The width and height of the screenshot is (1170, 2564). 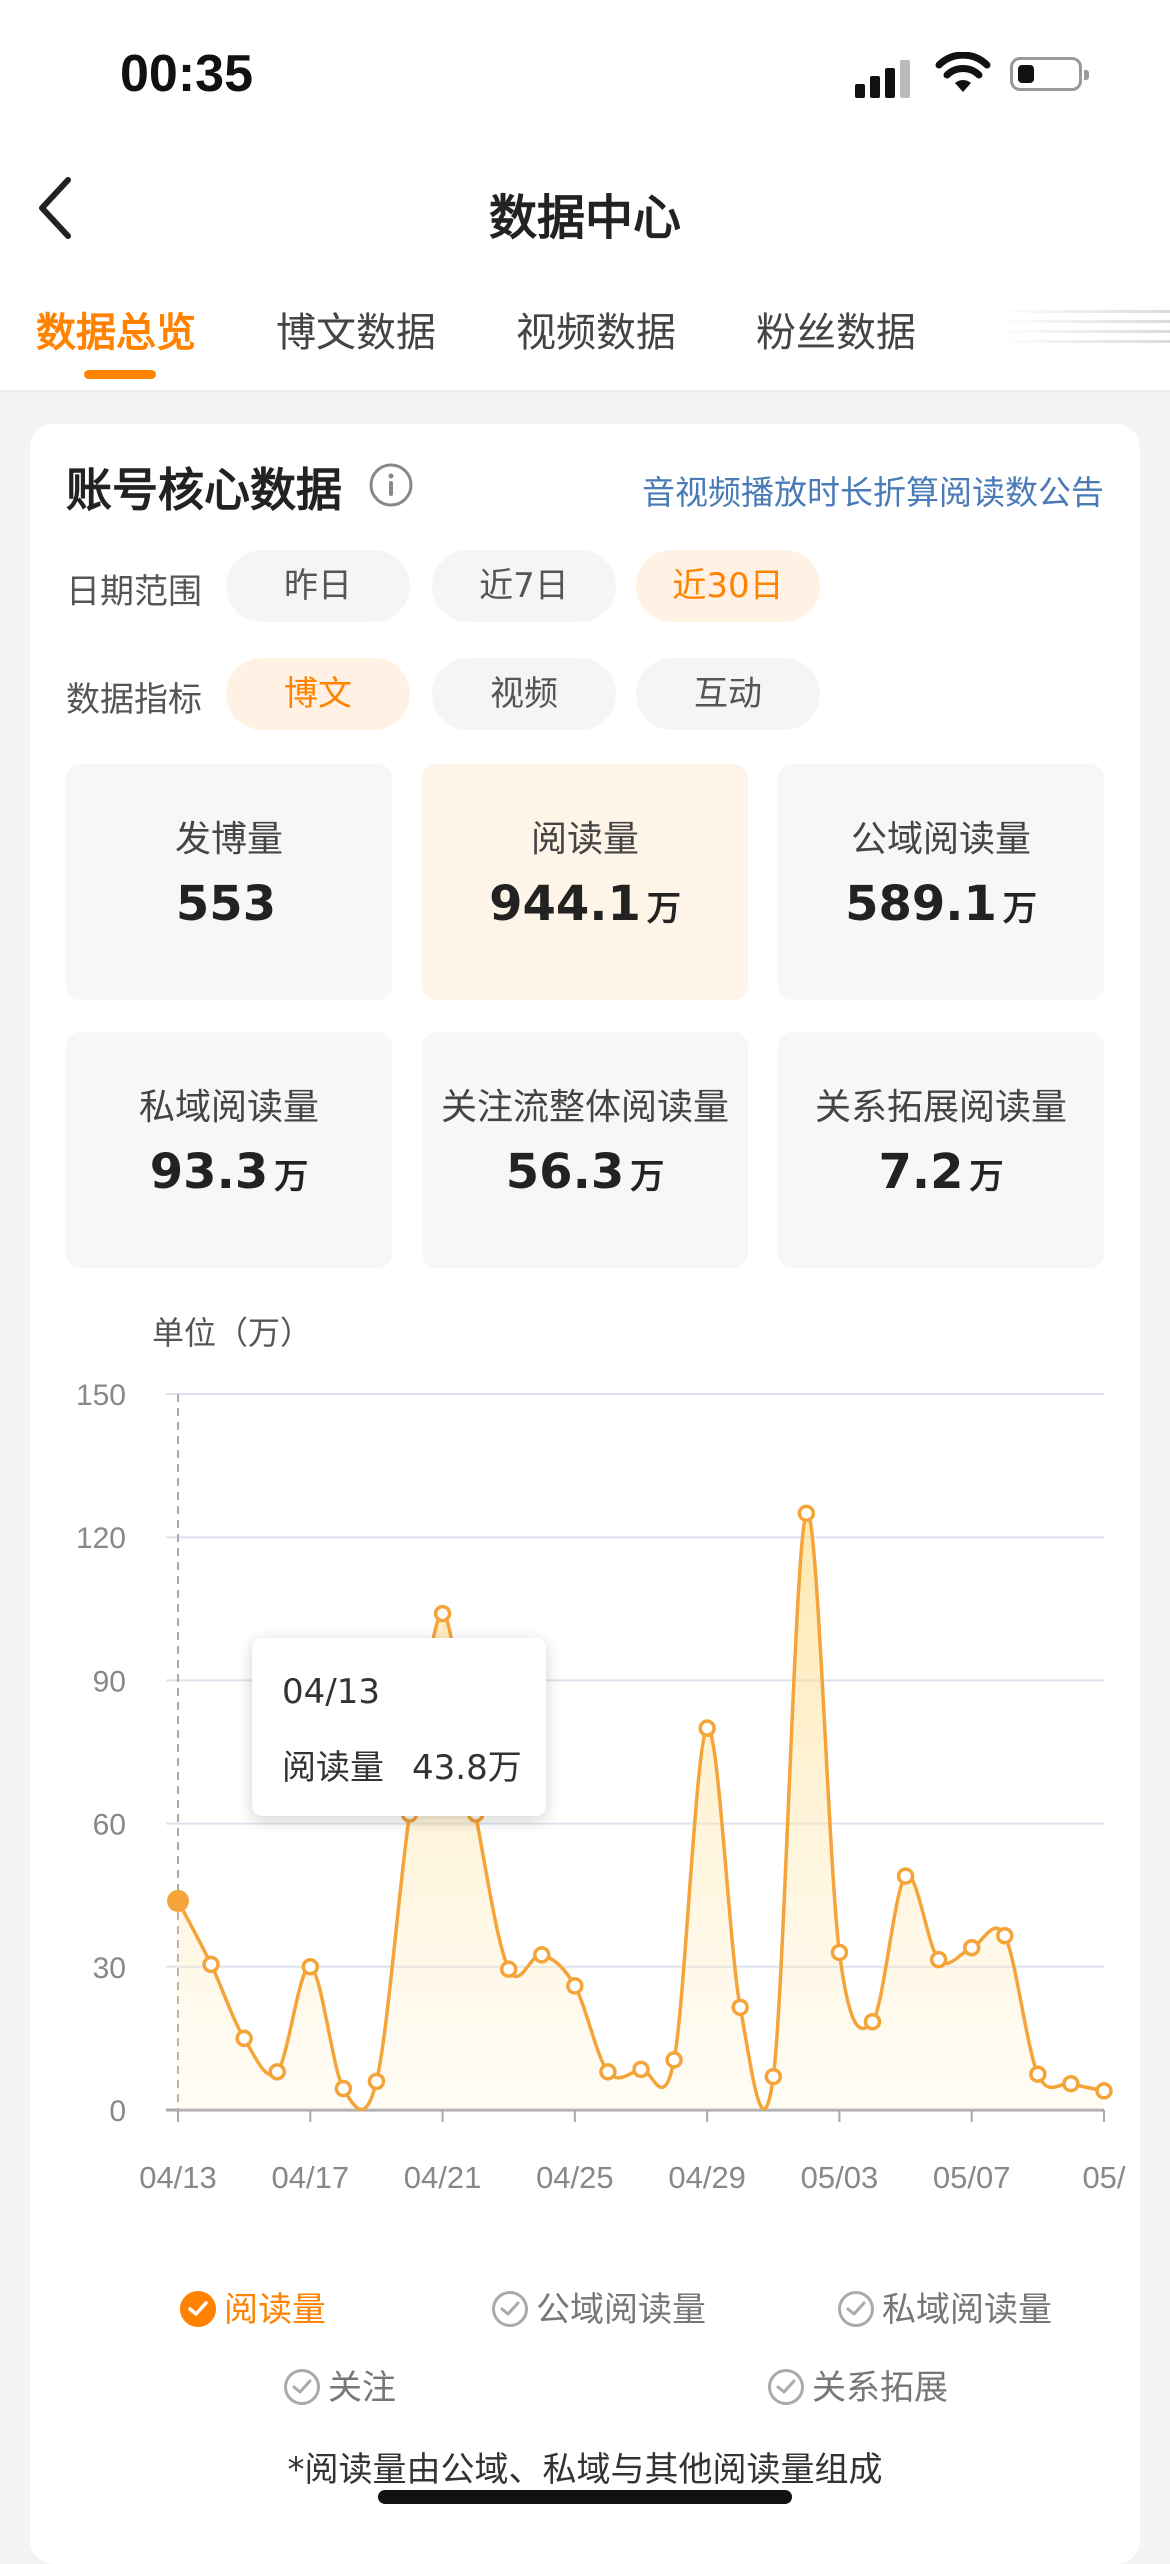 I want to click on chart-tooltip: 04/13 阅读量 43.8万, so click(x=399, y=1727).